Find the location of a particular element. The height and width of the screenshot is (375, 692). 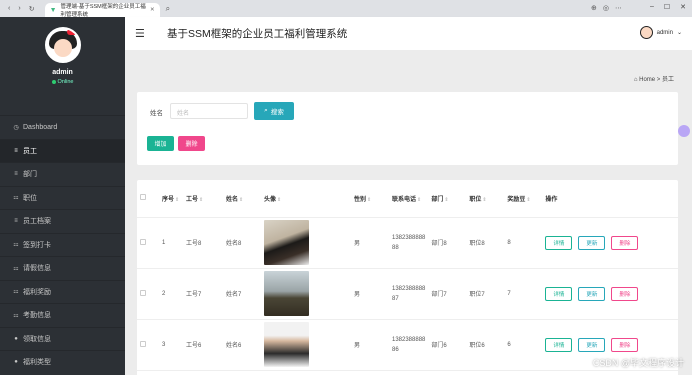

browser-tab: ▼ 管理端-基于SSM框架的企业员工福利管理系统 ✕ is located at coordinates (102, 10).